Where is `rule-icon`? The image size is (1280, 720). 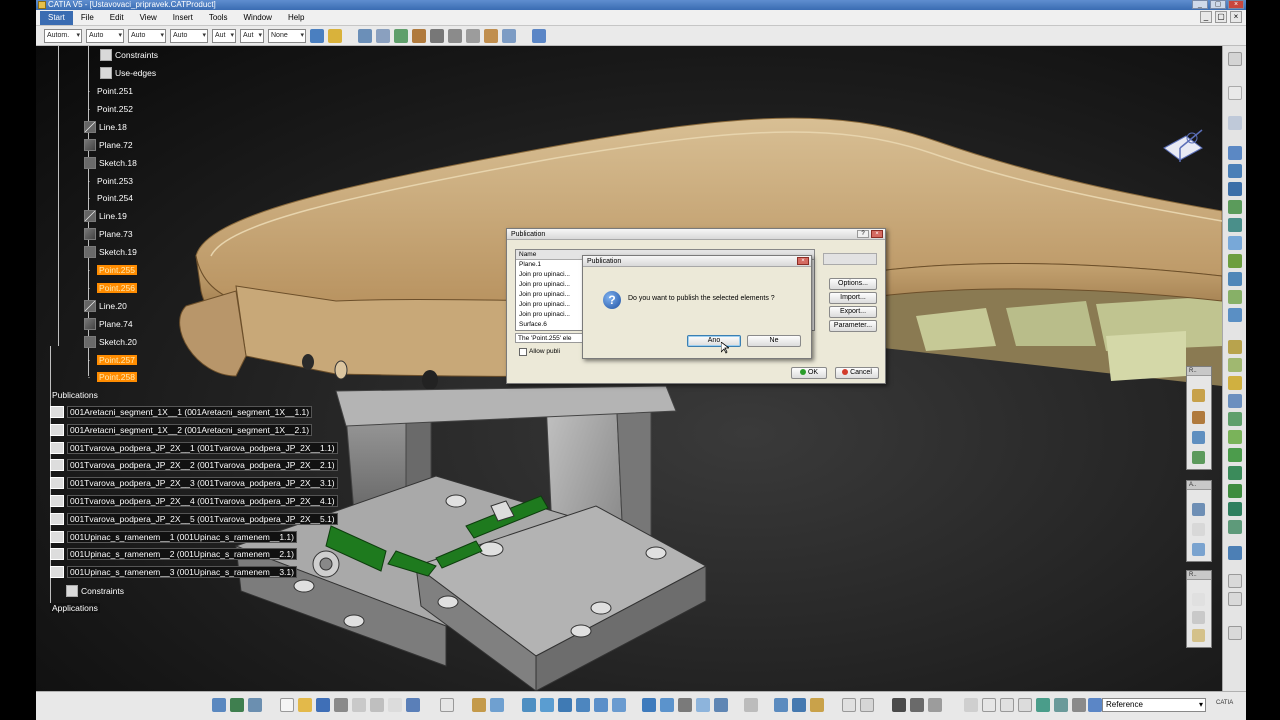
rule-icon is located at coordinates (1061, 705).